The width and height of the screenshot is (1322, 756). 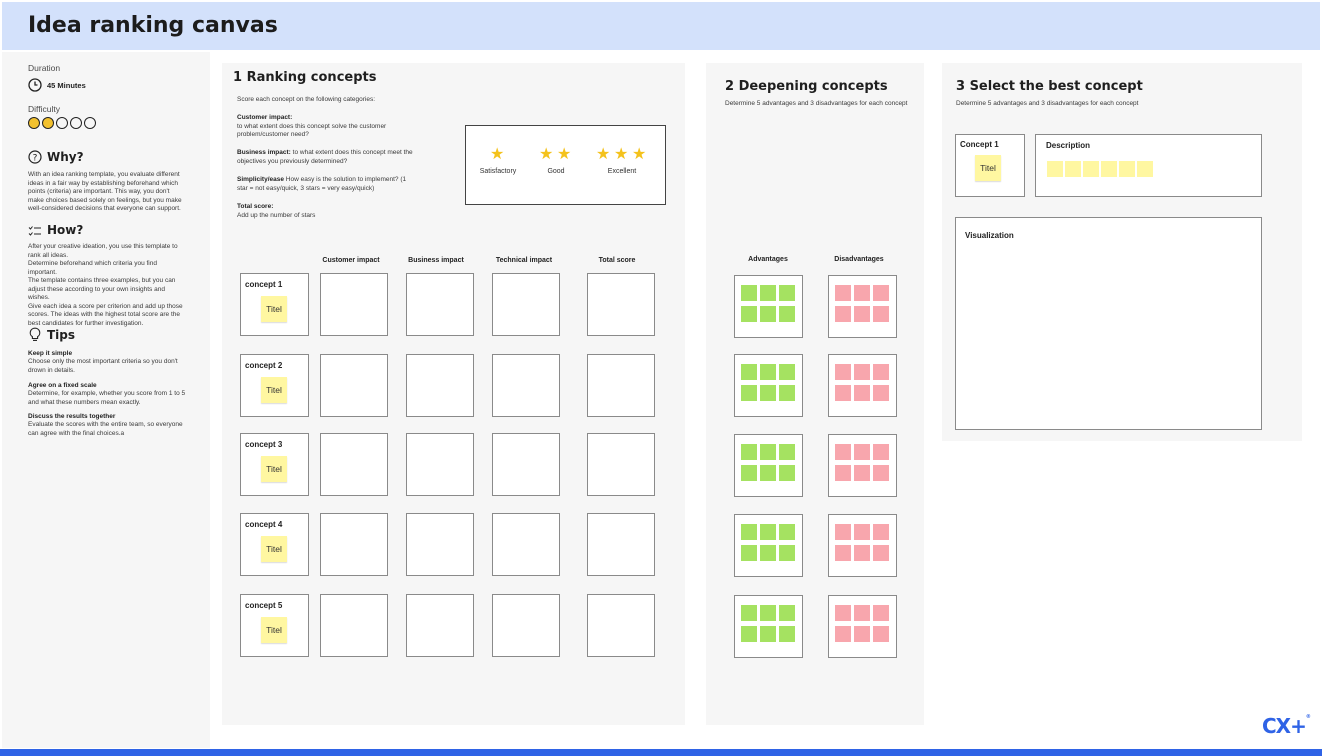 What do you see at coordinates (556, 171) in the screenshot?
I see `legend-label: Good` at bounding box center [556, 171].